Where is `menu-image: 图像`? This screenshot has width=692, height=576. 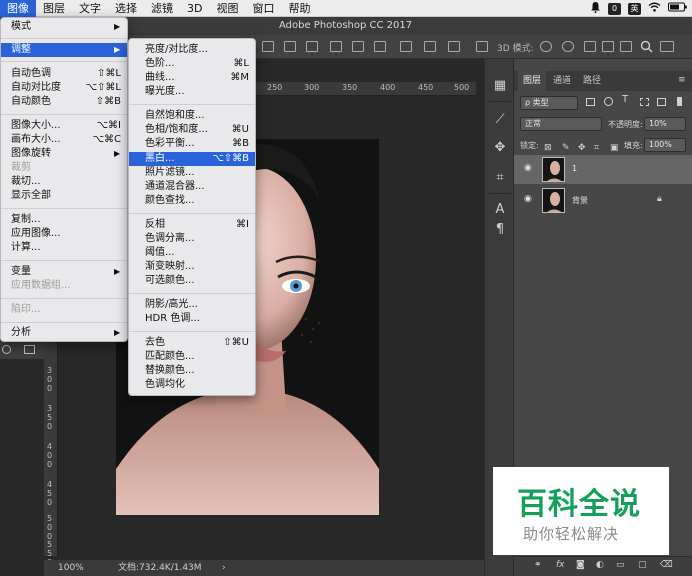
menu-image: 图像 is located at coordinates (18, 8).